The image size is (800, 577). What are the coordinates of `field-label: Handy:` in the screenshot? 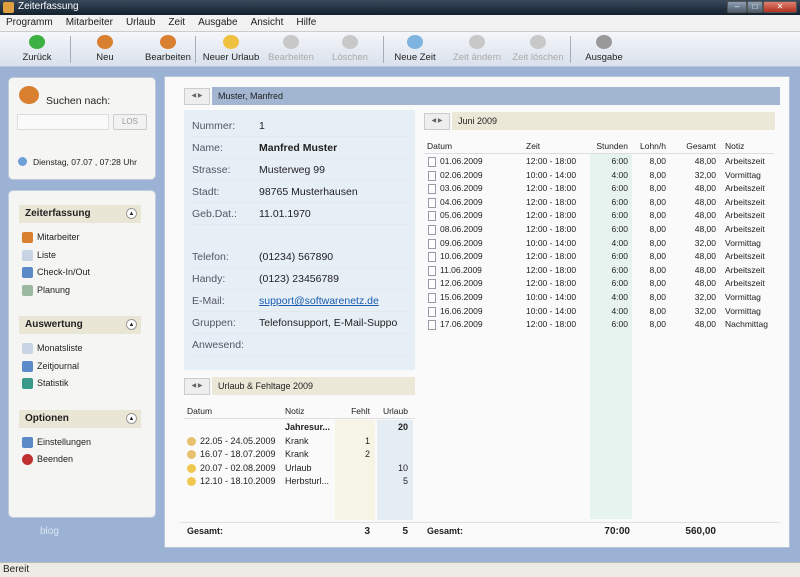 It's located at (209, 279).